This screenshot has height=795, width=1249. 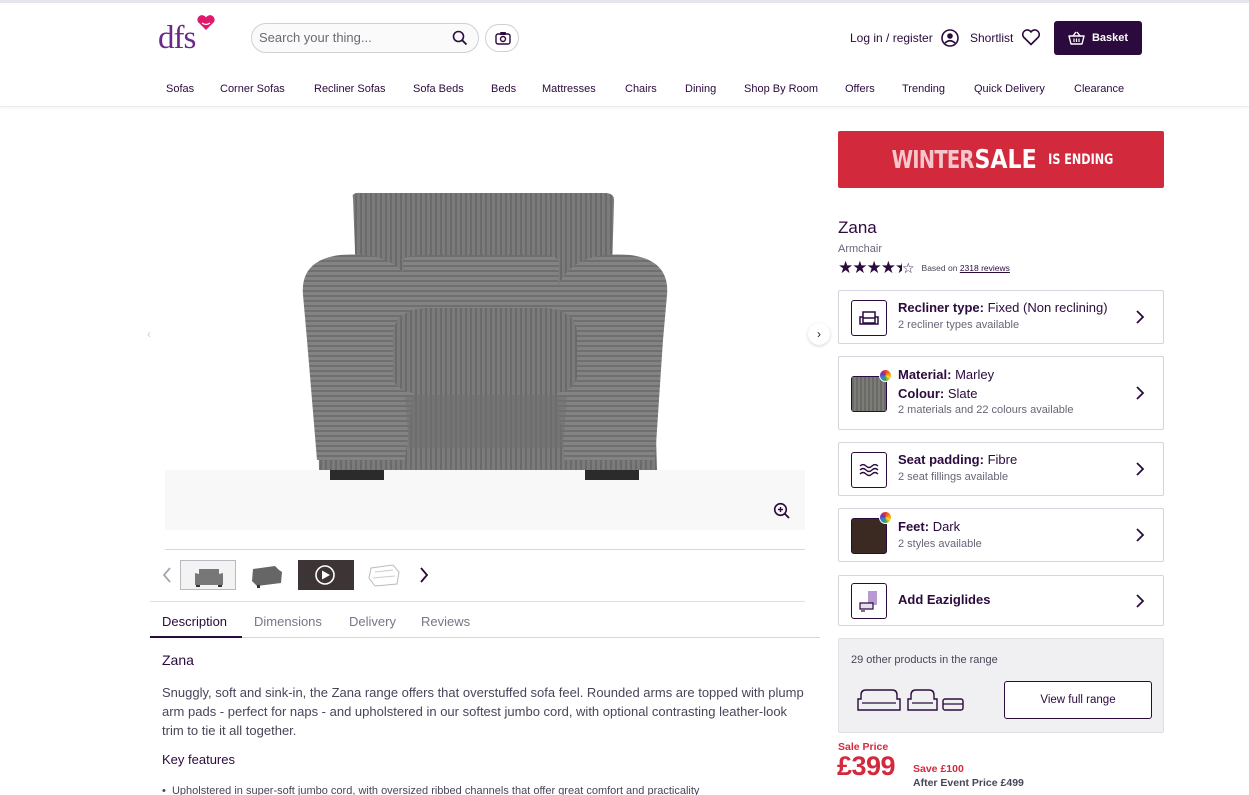 What do you see at coordinates (1009, 89) in the screenshot?
I see `nav-item-quick-delivery: Quick Delivery` at bounding box center [1009, 89].